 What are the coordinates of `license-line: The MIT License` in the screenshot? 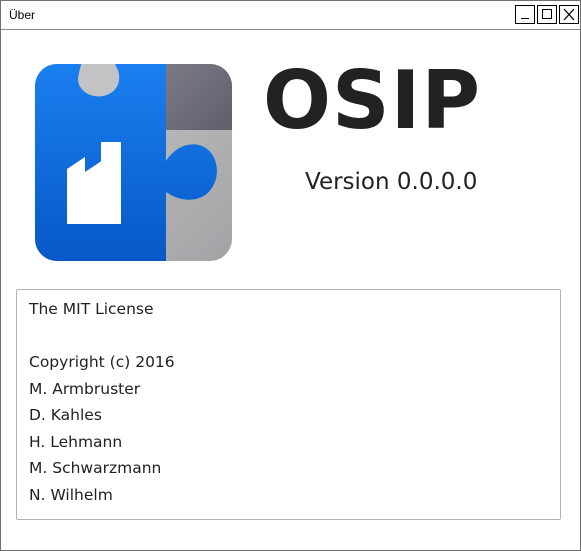 It's located at (91, 309).